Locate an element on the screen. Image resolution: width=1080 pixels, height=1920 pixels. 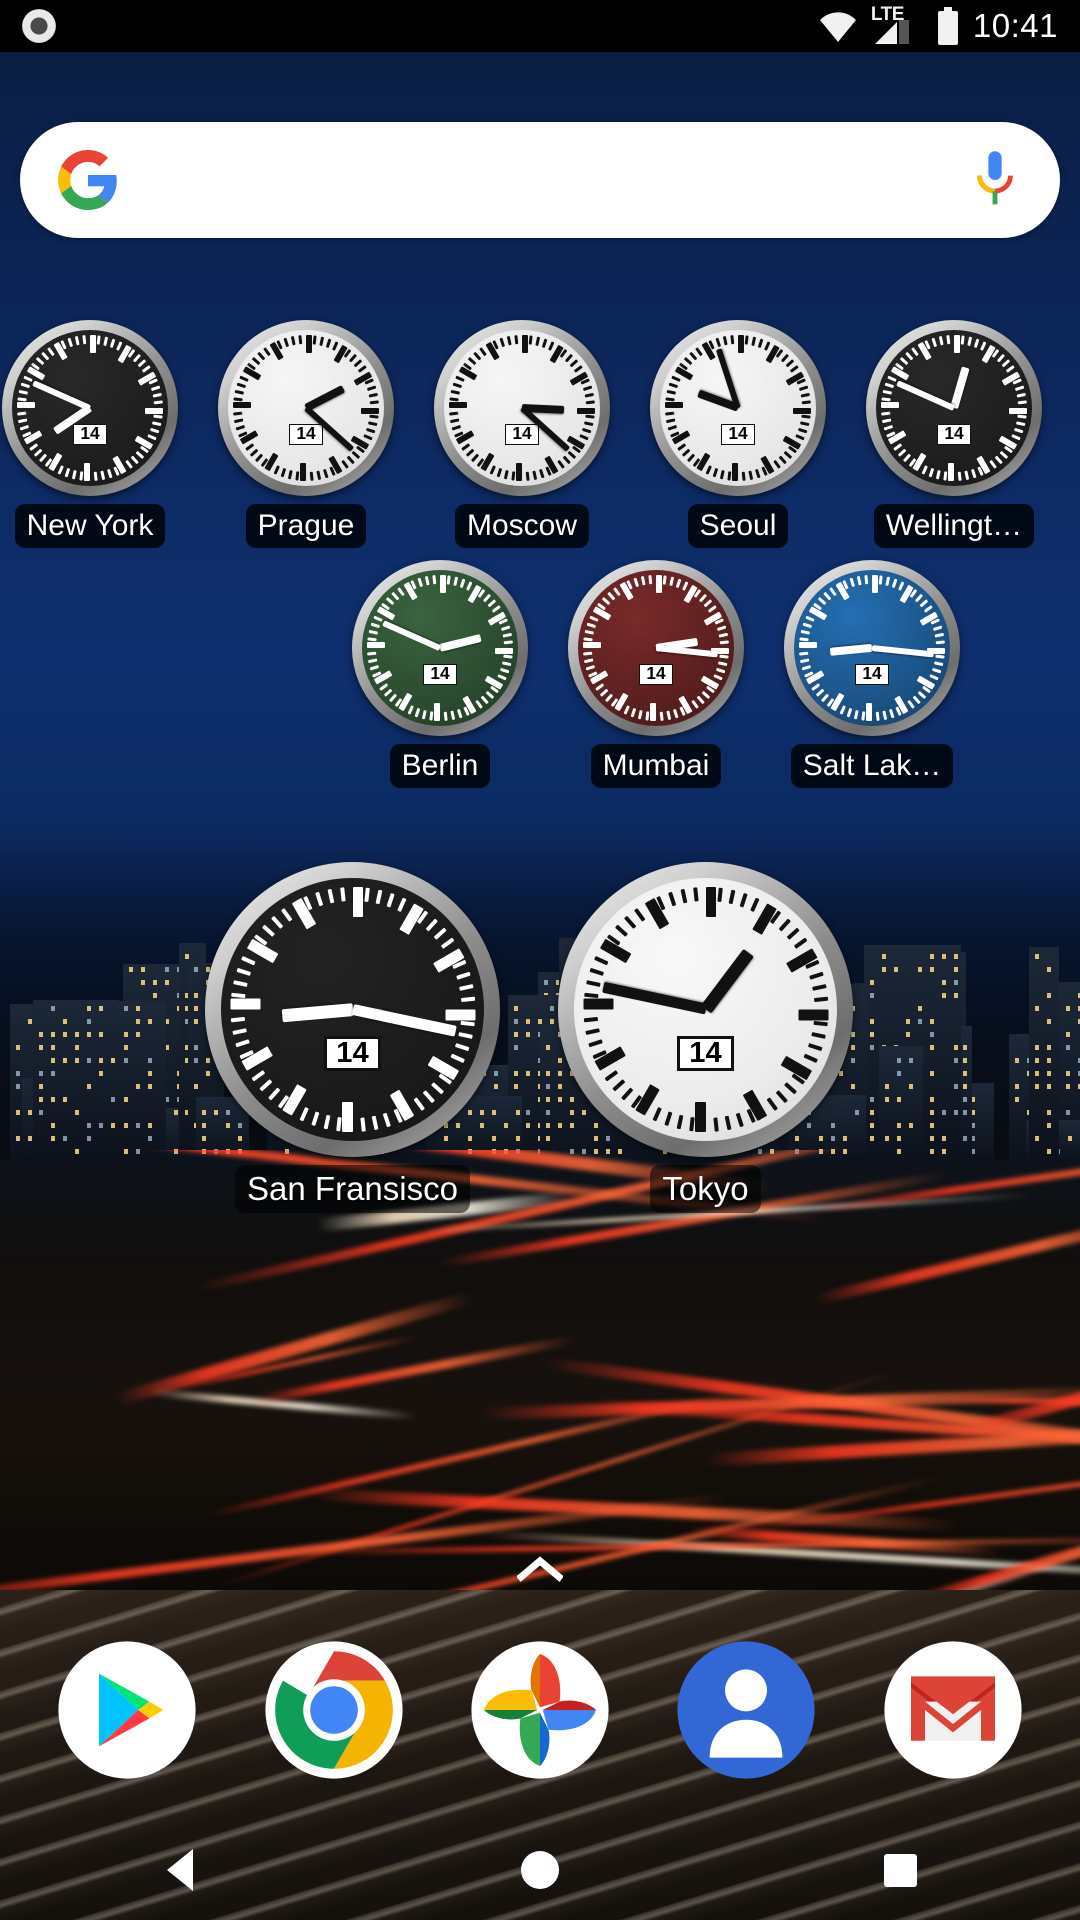
dock-item-photos is located at coordinates (540, 1710).